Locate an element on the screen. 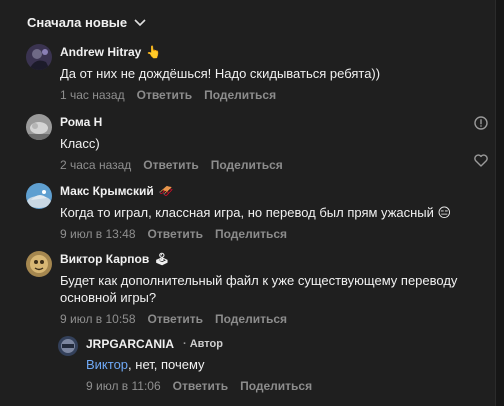 The image size is (504, 406). comment-author: Рома Н is located at coordinates (272, 122).